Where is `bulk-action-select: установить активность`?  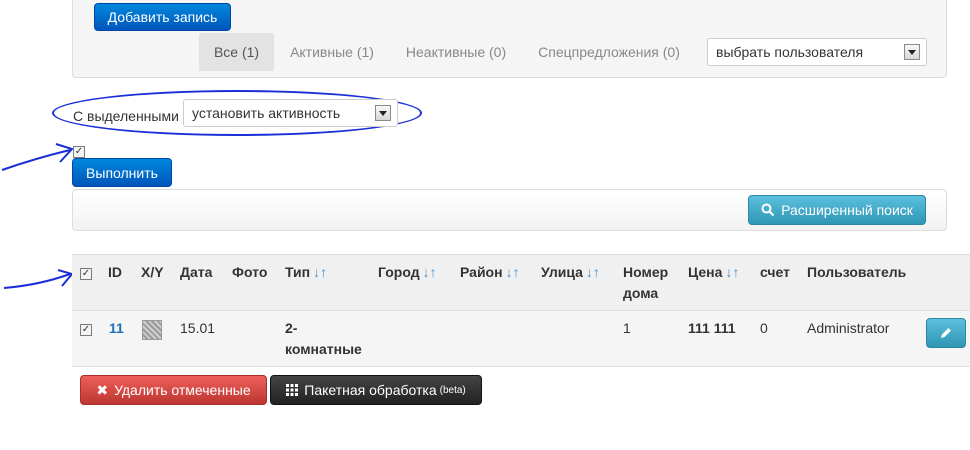
bulk-action-select: установить активность is located at coordinates (290, 113).